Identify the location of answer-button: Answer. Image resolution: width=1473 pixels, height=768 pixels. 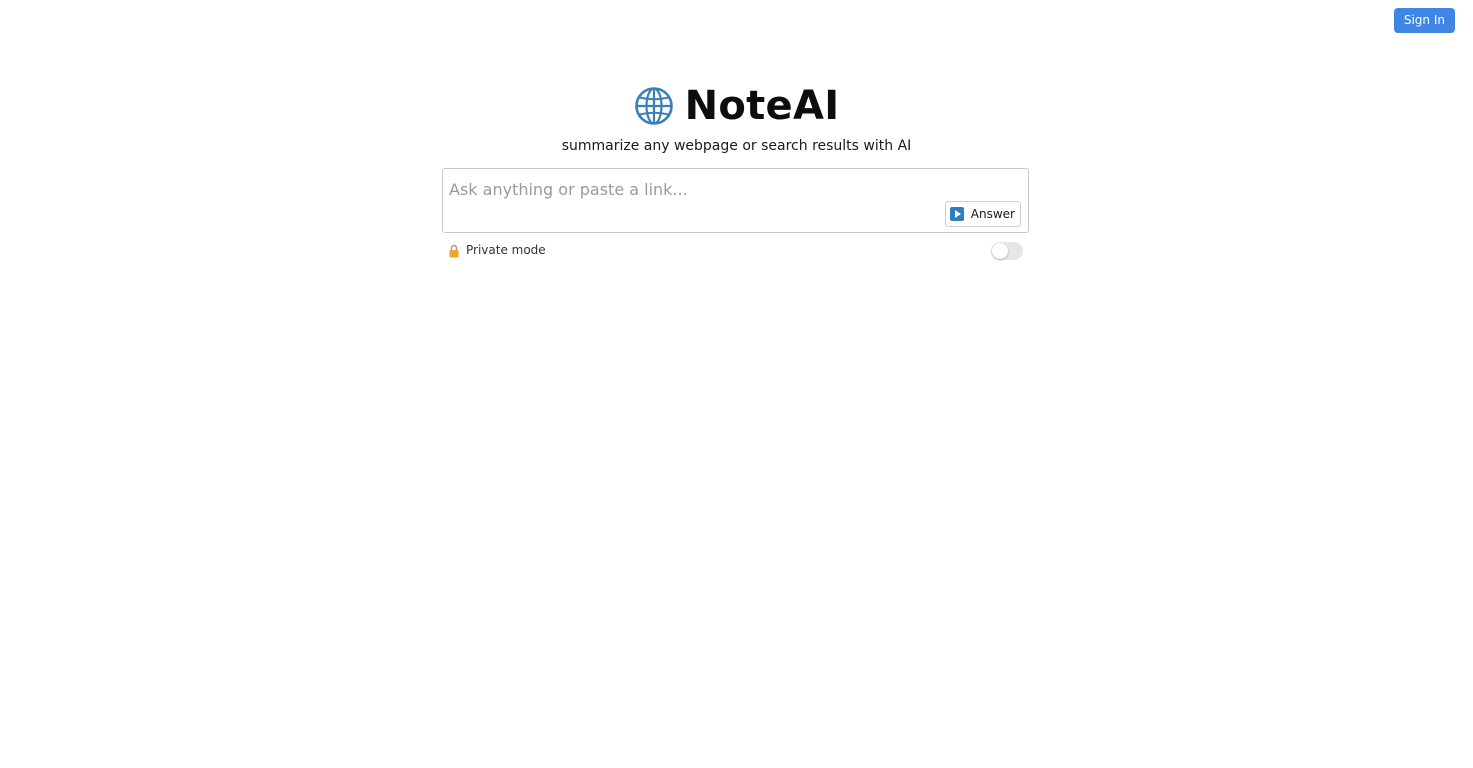
(982, 214).